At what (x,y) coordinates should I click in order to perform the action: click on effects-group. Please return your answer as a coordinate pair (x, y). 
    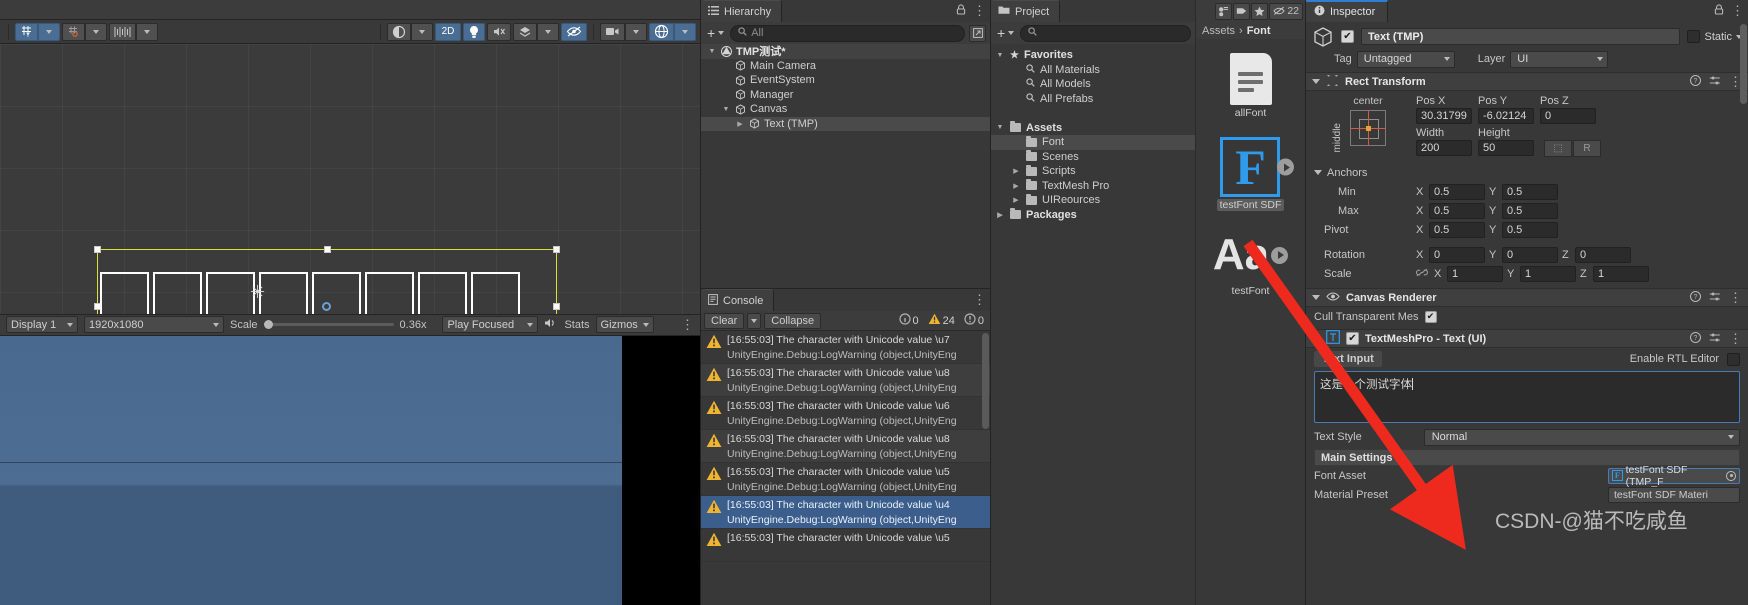
    Looking at the image, I should click on (536, 31).